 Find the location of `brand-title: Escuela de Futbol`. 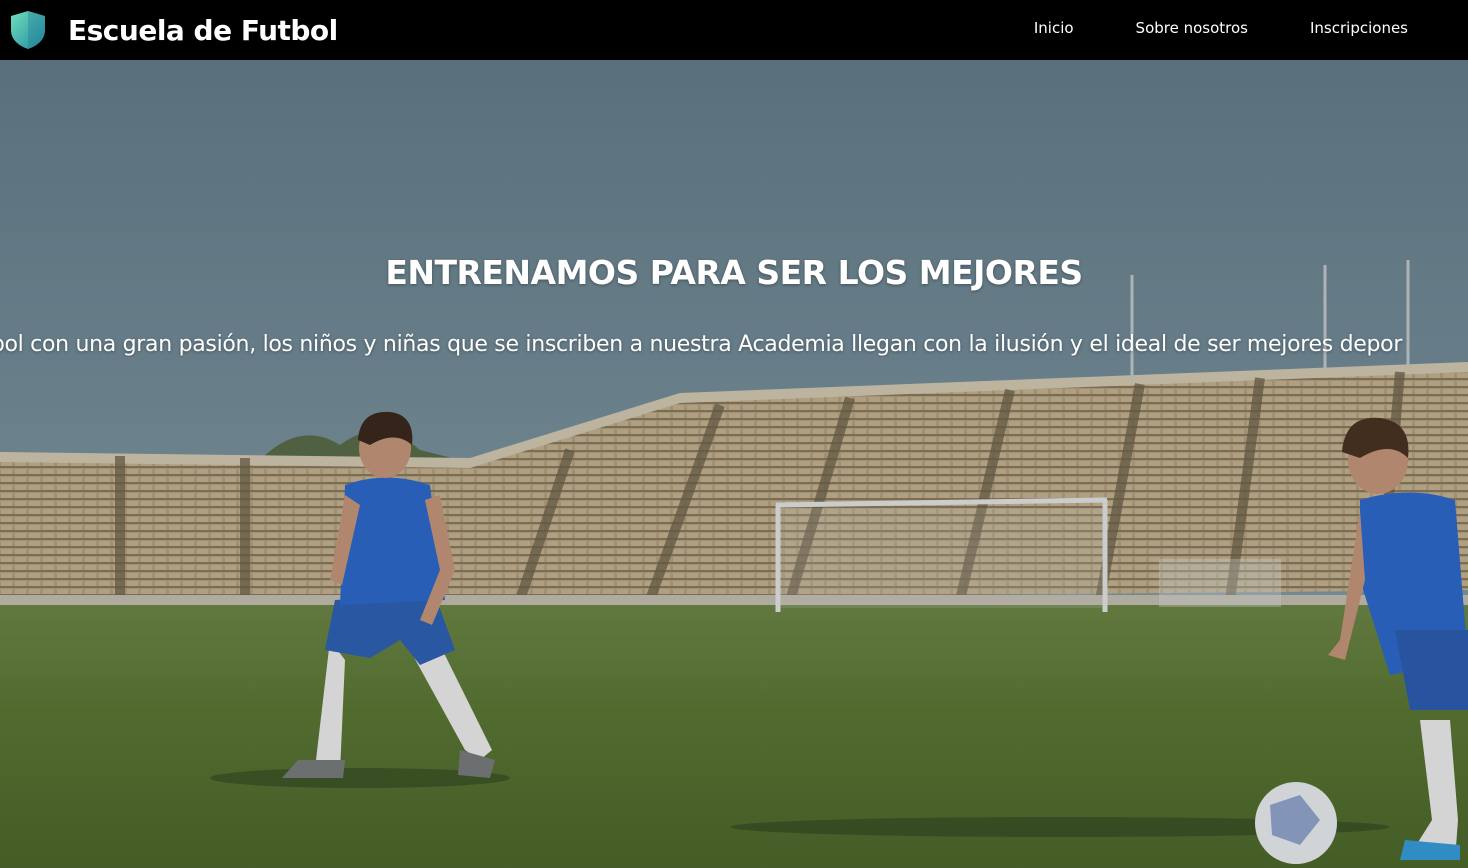

brand-title: Escuela de Futbol is located at coordinates (203, 30).